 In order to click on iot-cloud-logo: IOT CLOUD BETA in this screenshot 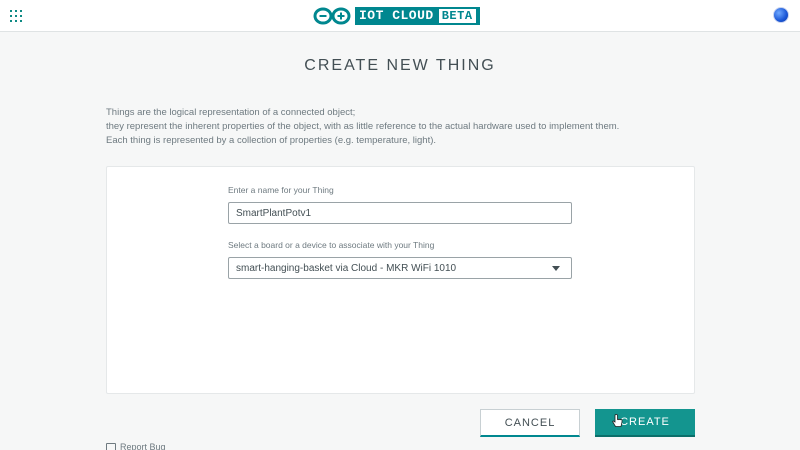, I will do `click(396, 16)`.